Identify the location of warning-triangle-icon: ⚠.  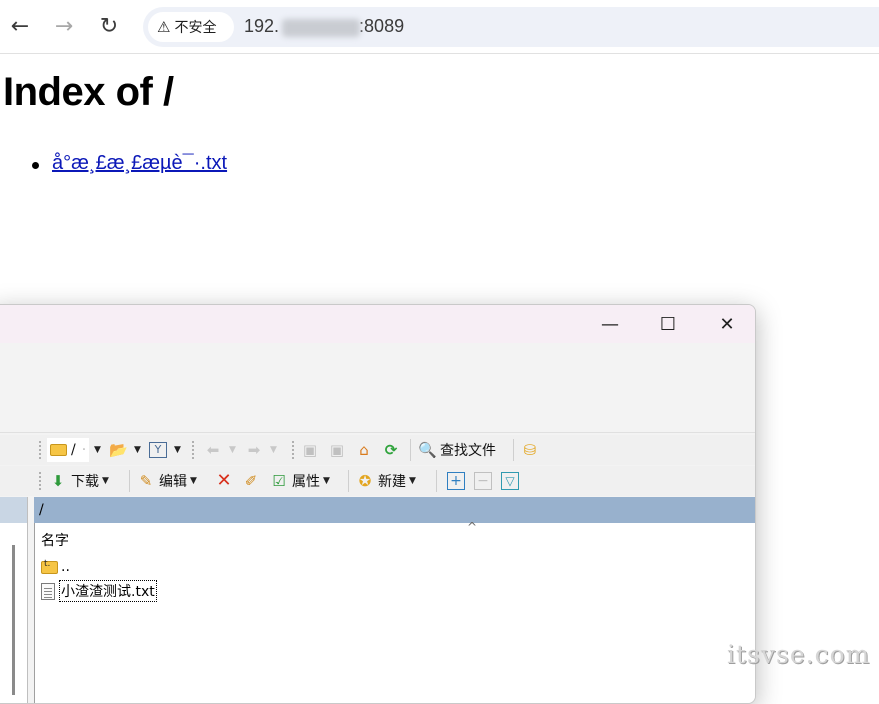
(164, 27).